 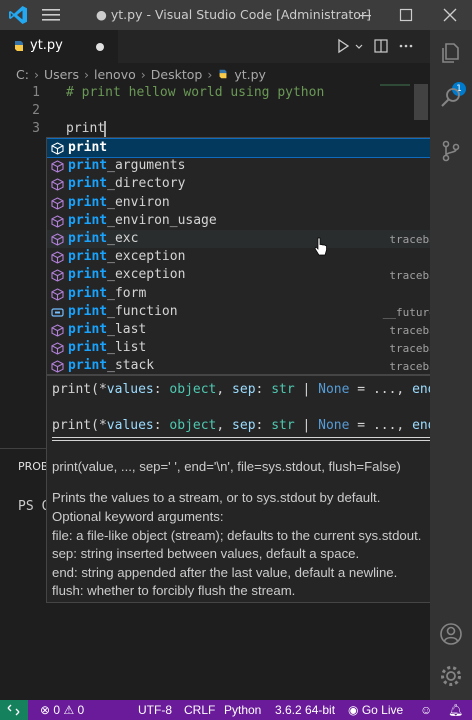 I want to click on suggestion-label: print_form, so click(x=107, y=293).